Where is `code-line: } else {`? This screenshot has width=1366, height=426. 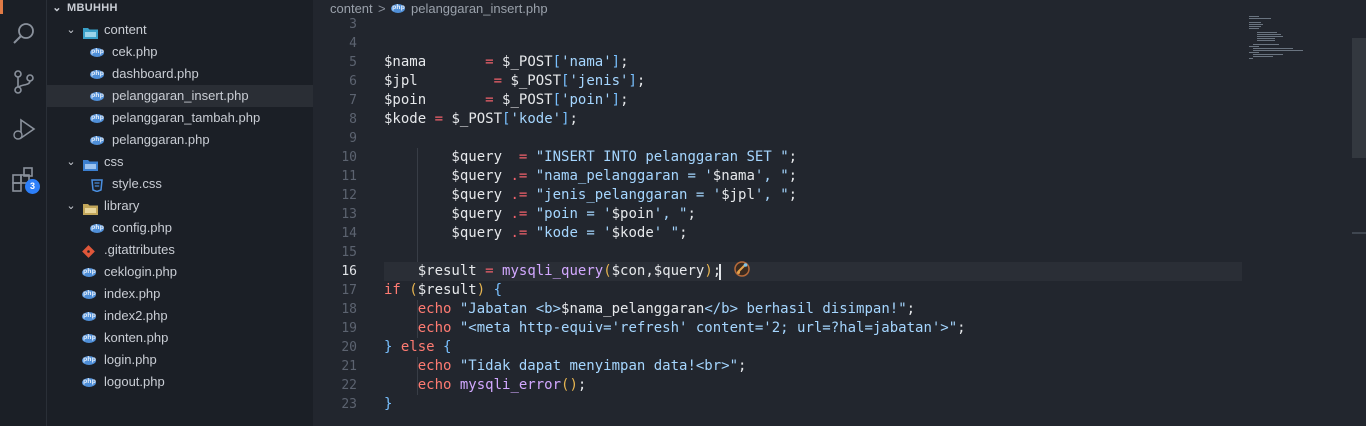 code-line: } else { is located at coordinates (417, 347).